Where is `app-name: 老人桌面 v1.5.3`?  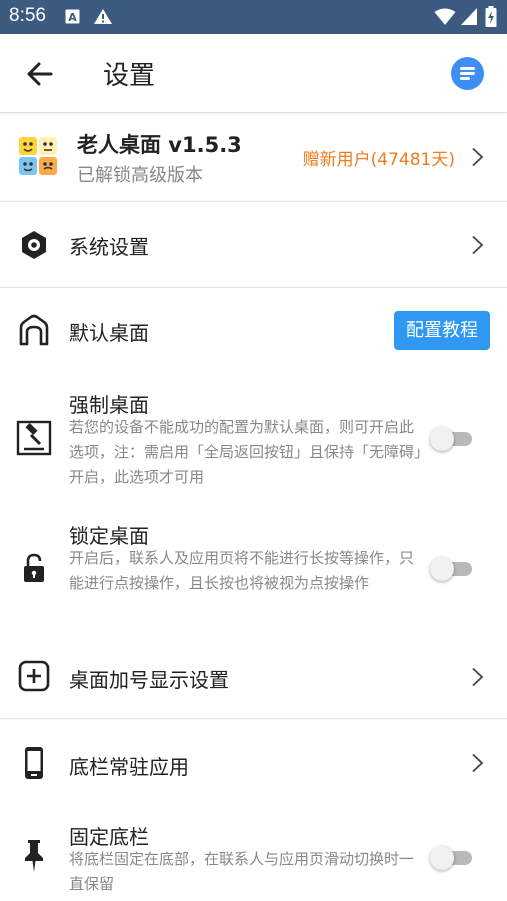
app-name: 老人桌面 v1.5.3 is located at coordinates (159, 145).